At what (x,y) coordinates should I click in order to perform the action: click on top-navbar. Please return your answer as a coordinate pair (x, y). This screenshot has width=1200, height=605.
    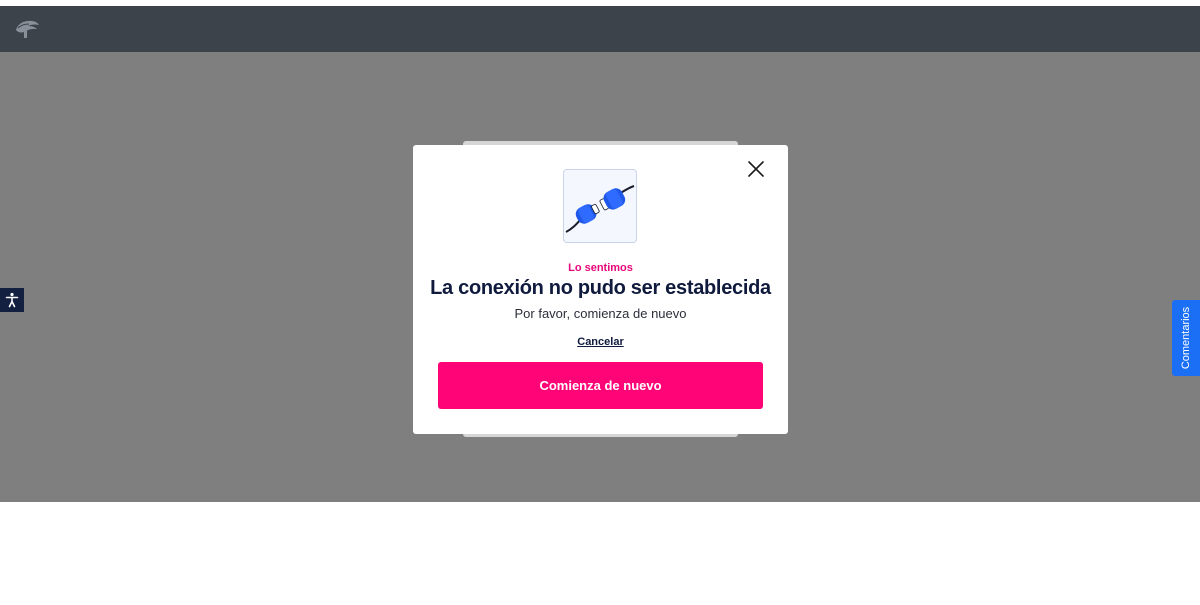
    Looking at the image, I should click on (600, 29).